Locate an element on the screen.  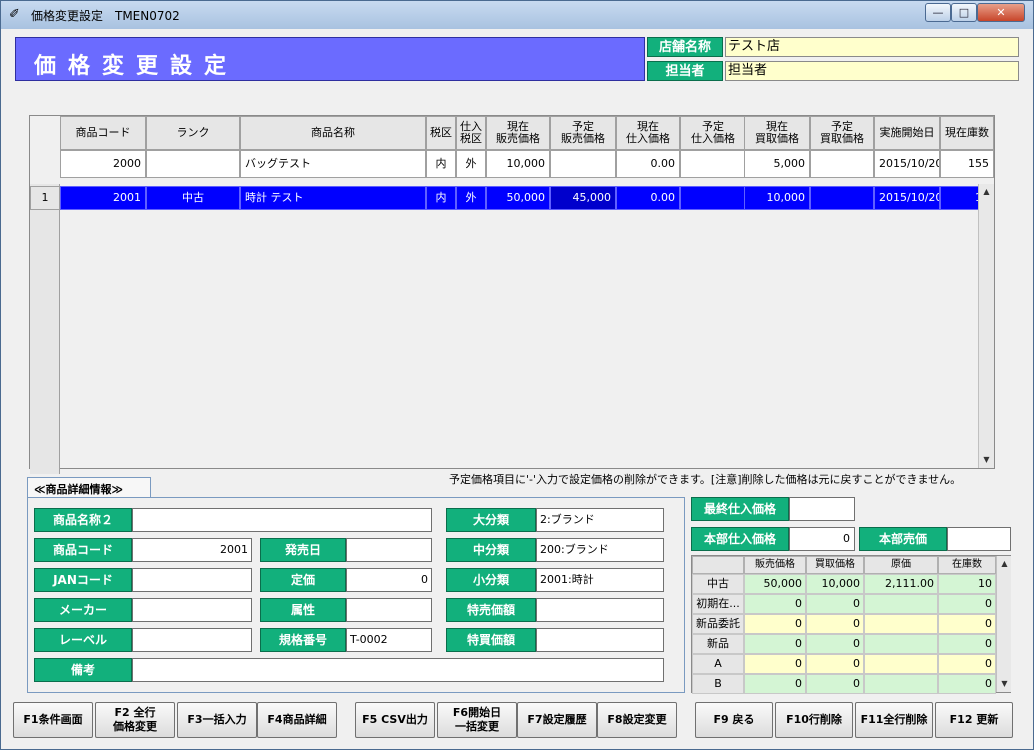
grid-header-12: 実施開始日 is located at coordinates (907, 133).